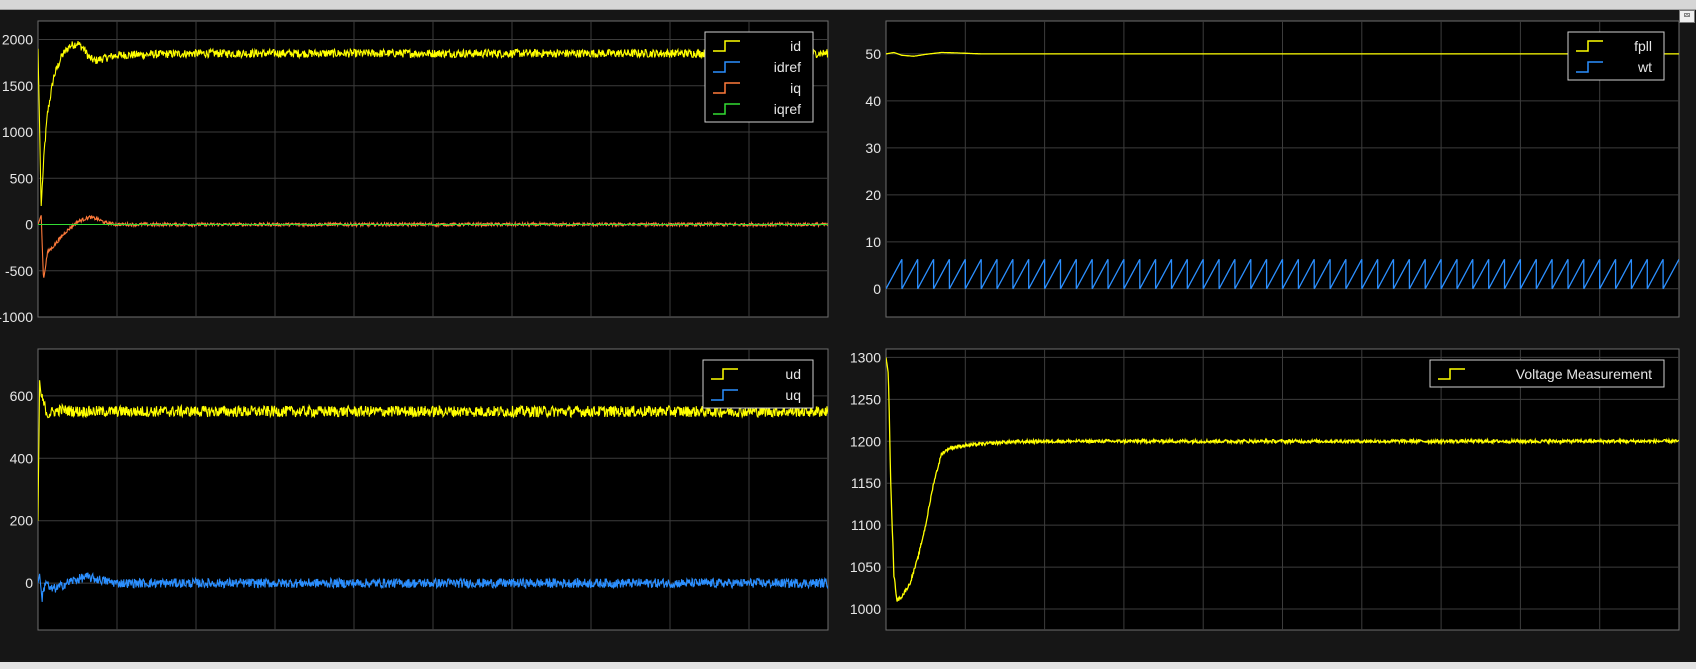 Image resolution: width=1696 pixels, height=669 pixels. What do you see at coordinates (793, 374) in the screenshot?
I see `legend-label: ud` at bounding box center [793, 374].